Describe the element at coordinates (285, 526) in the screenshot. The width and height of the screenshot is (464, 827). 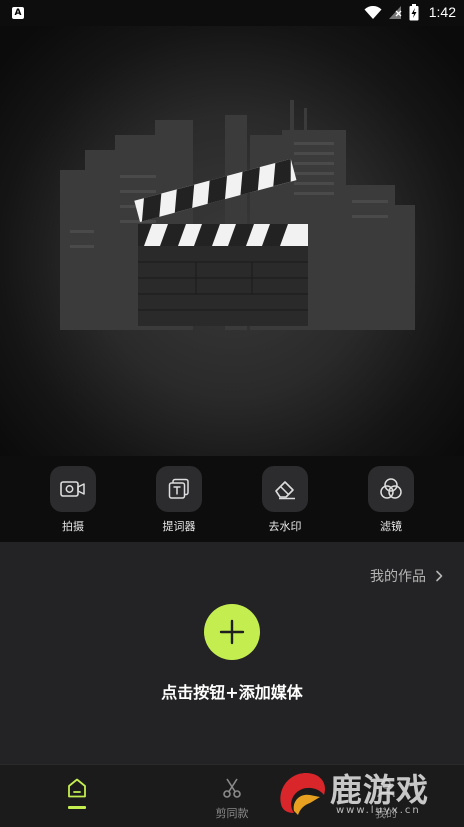
I see `tool-label: 去水印` at that location.